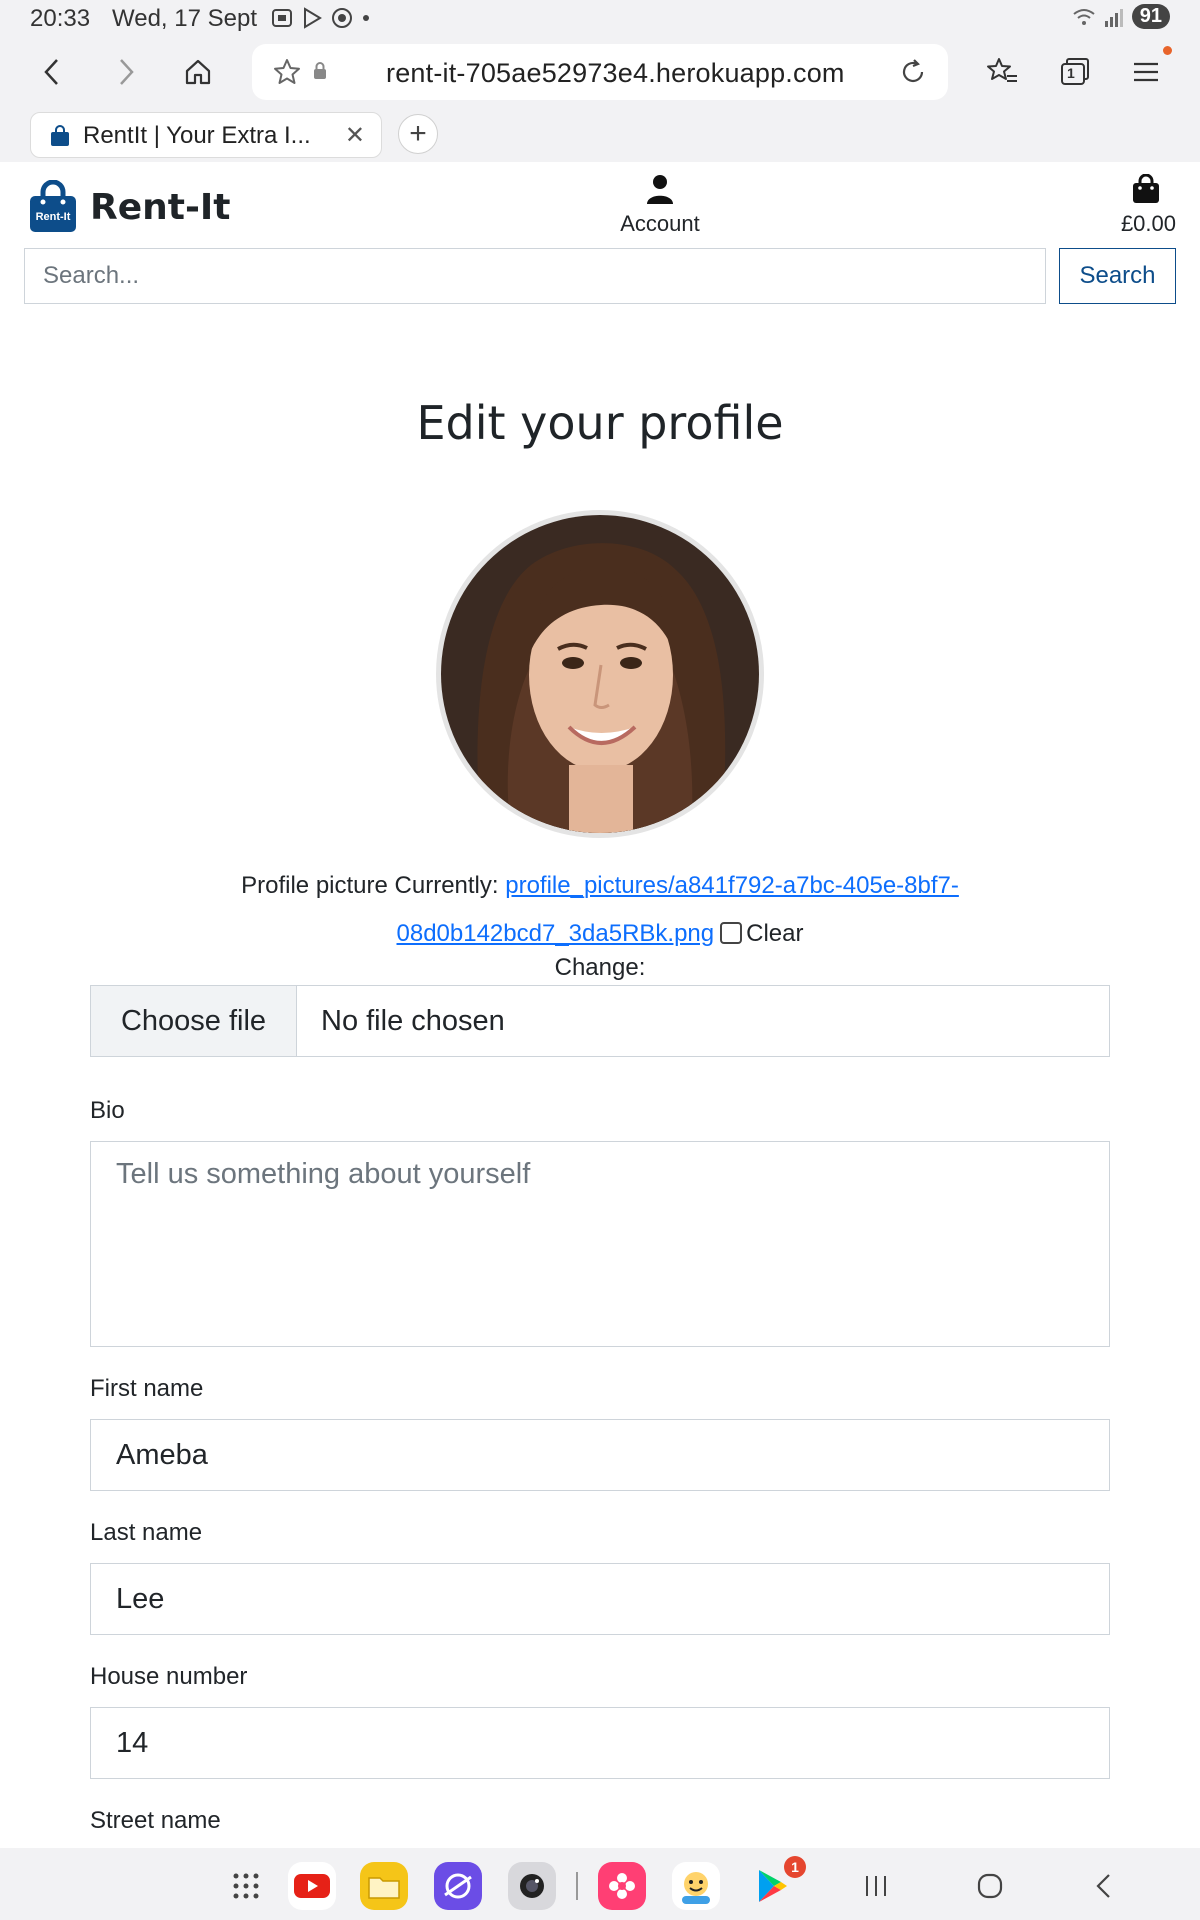 The height and width of the screenshot is (1920, 1200). Describe the element at coordinates (1121, 205) in the screenshot. I see `cart-link: £0.00` at that location.